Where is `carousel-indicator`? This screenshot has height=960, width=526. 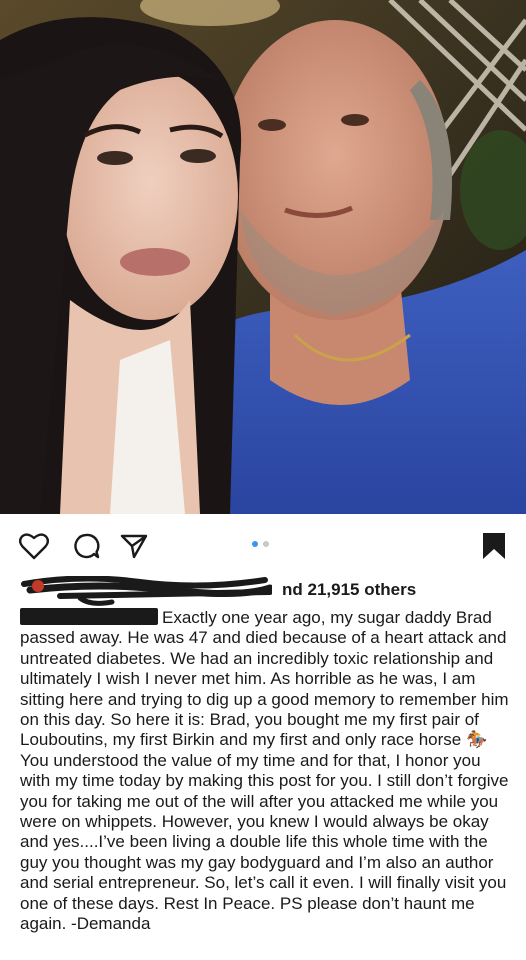 carousel-indicator is located at coordinates (260, 544).